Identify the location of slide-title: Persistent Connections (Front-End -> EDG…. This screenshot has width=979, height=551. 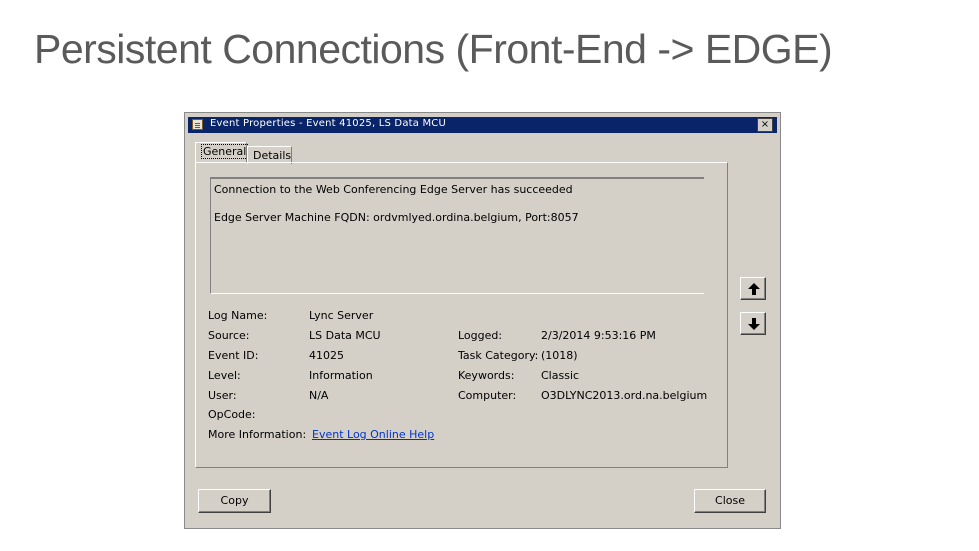
(433, 49).